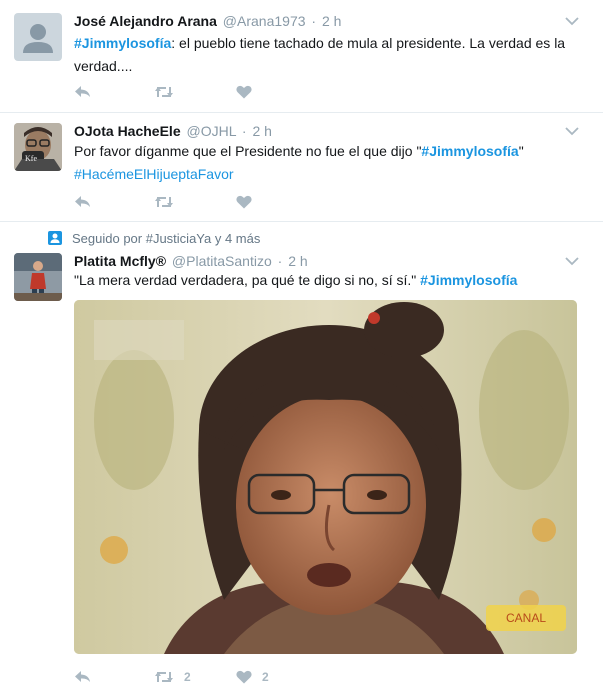 The height and width of the screenshot is (691, 603). I want to click on retweet-button: 2, so click(172, 677).